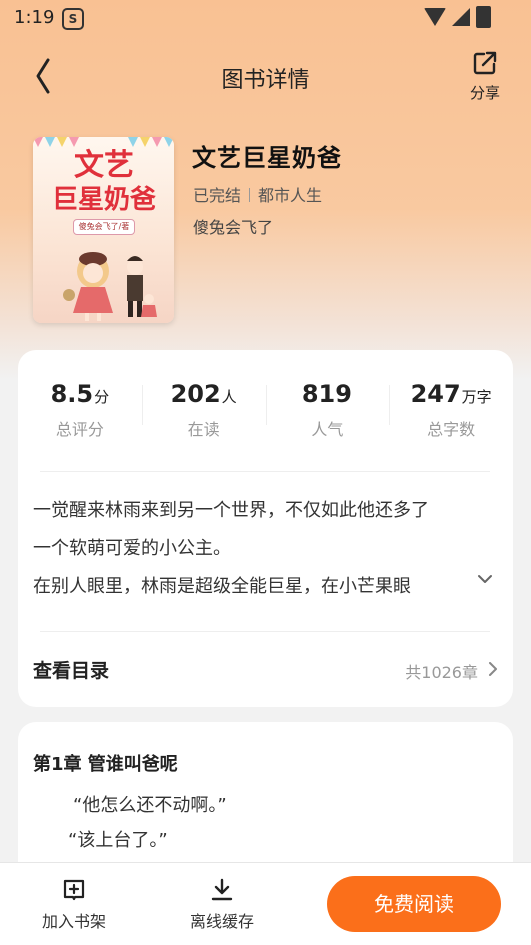  What do you see at coordinates (484, 93) in the screenshot?
I see `share-label: 分享` at bounding box center [484, 93].